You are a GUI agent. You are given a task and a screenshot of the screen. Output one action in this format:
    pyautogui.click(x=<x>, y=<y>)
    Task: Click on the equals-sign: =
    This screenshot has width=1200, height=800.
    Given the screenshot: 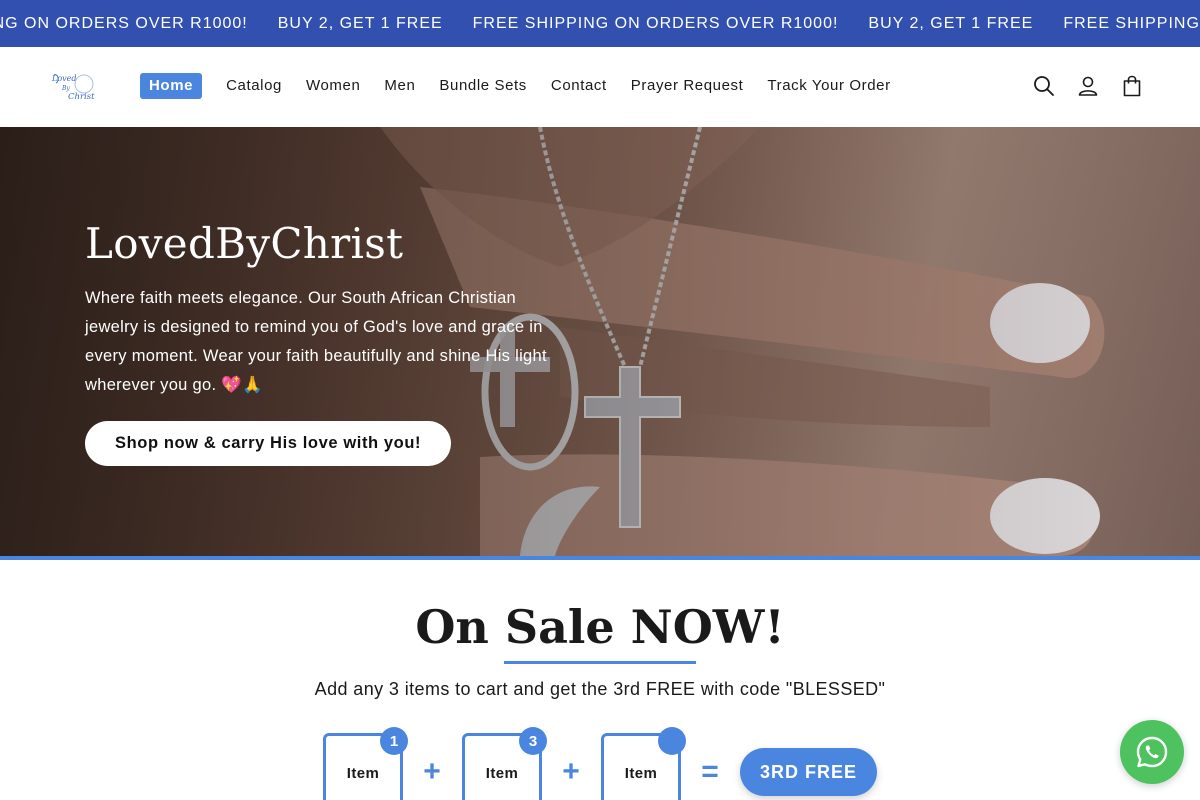 What is the action you would take?
    pyautogui.click(x=710, y=771)
    